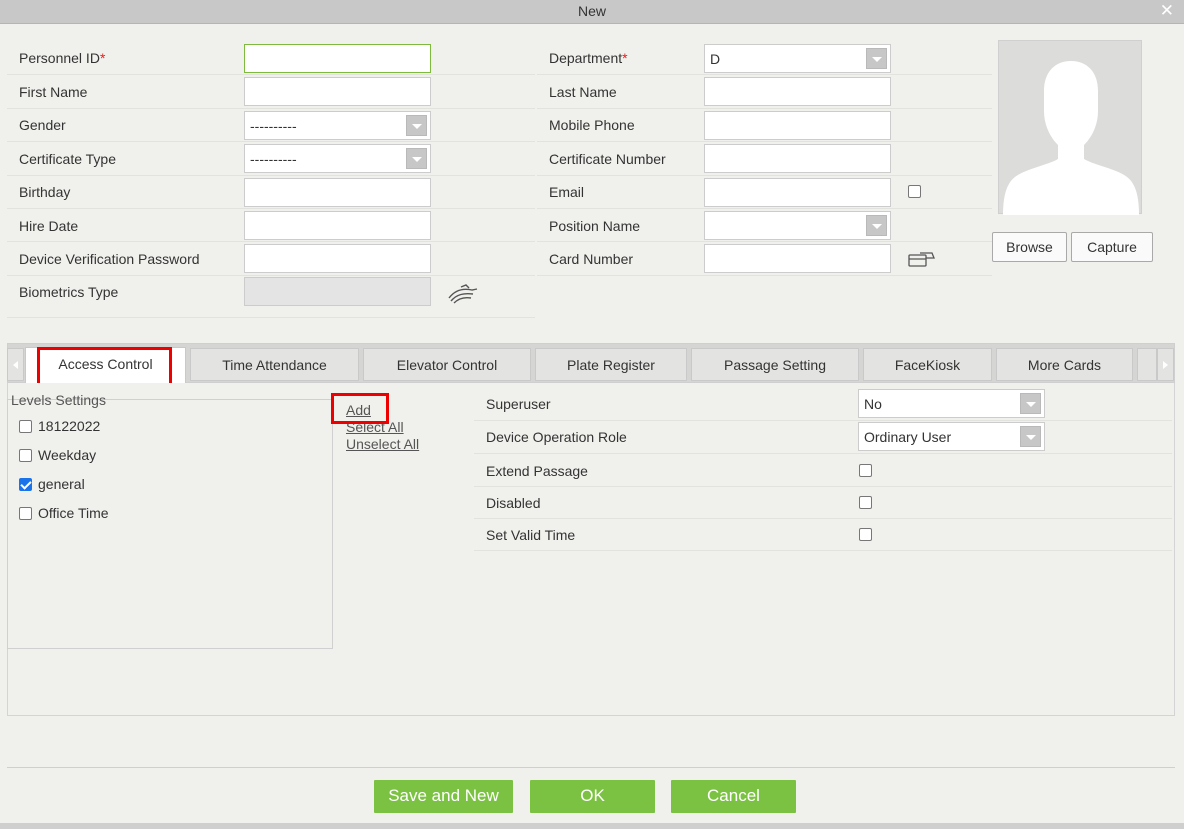 The height and width of the screenshot is (829, 1184). Describe the element at coordinates (25, 484) in the screenshot. I see `level-checkbox-general` at that location.